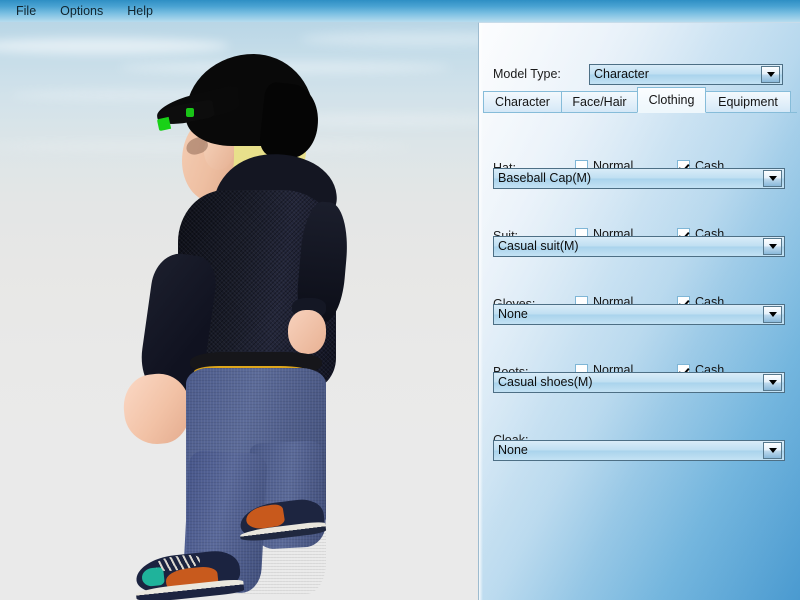  Describe the element at coordinates (639, 450) in the screenshot. I see `cloak-dropdown: None` at that location.